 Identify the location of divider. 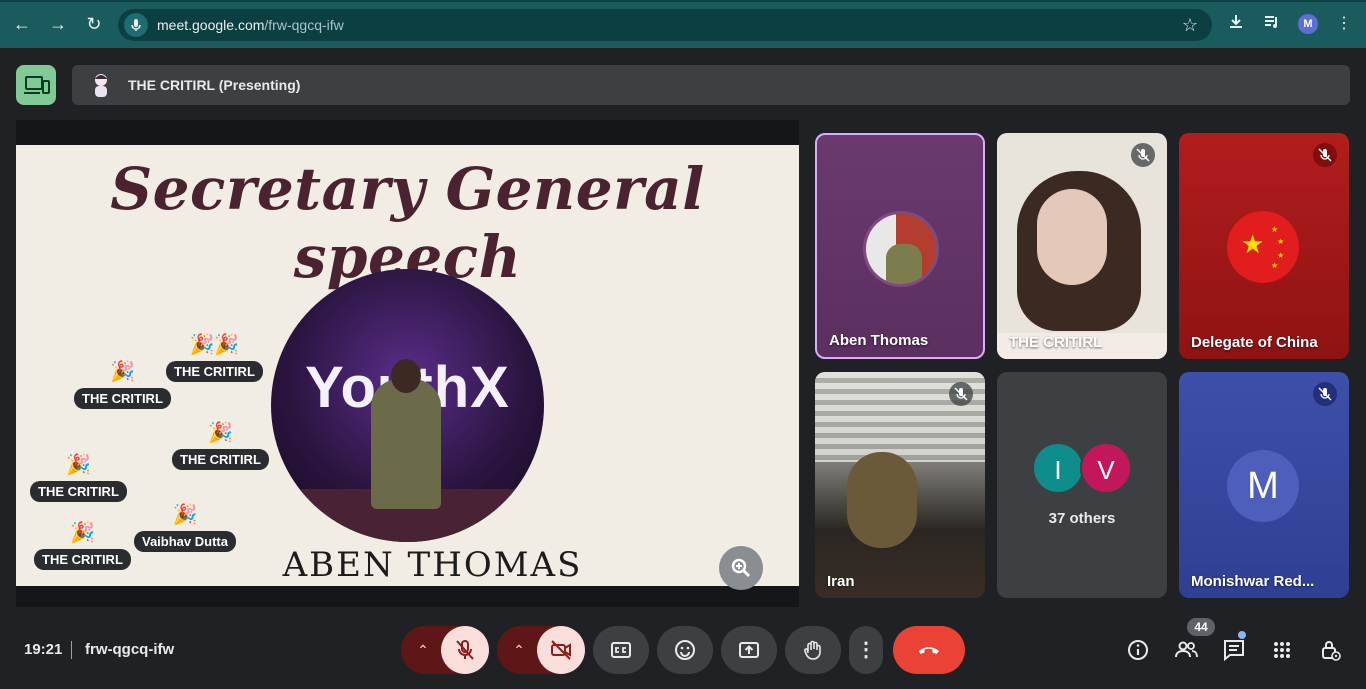
(71, 650).